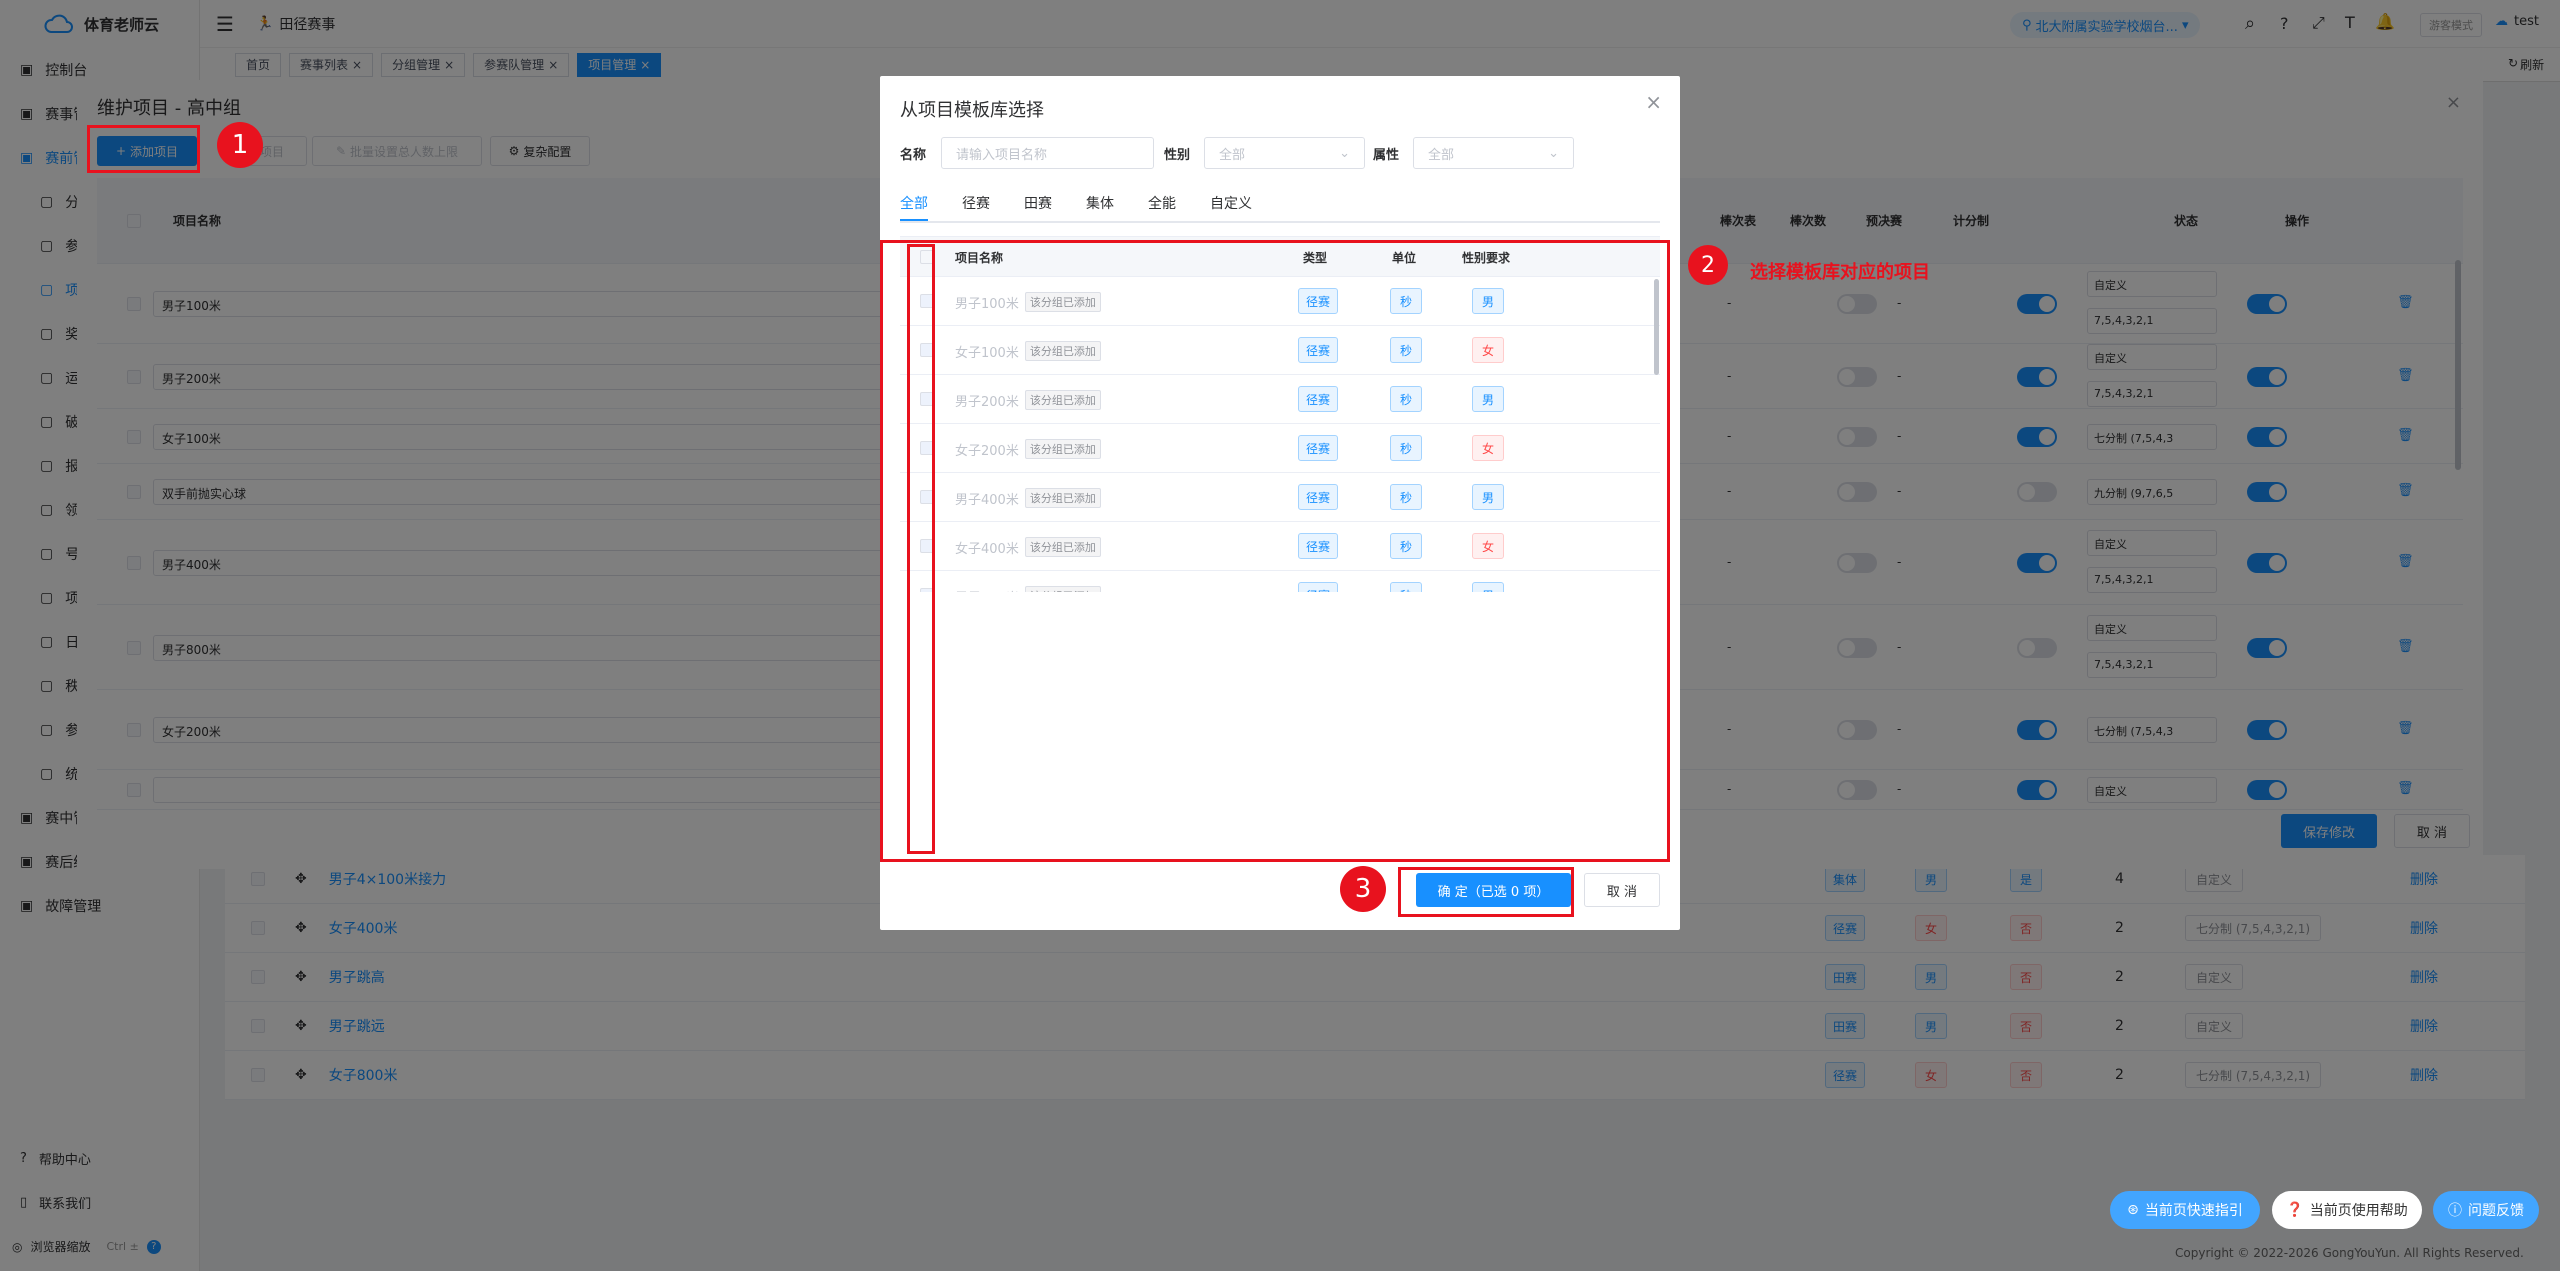 The width and height of the screenshot is (2560, 1271). What do you see at coordinates (914, 207) in the screenshot?
I see `category-tab-0: 全部` at bounding box center [914, 207].